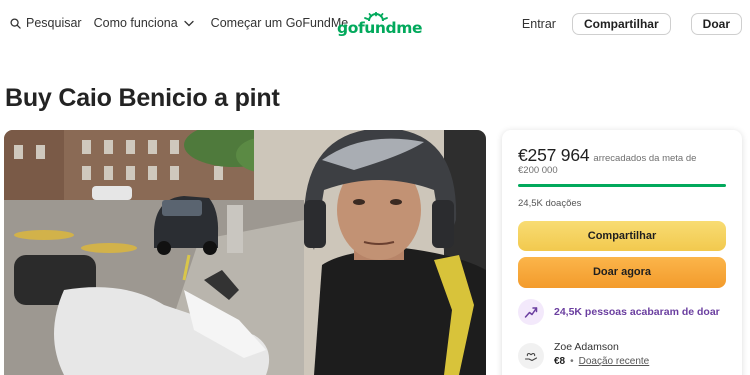  What do you see at coordinates (622, 236) in the screenshot?
I see `share-button: Compartilhar` at bounding box center [622, 236].